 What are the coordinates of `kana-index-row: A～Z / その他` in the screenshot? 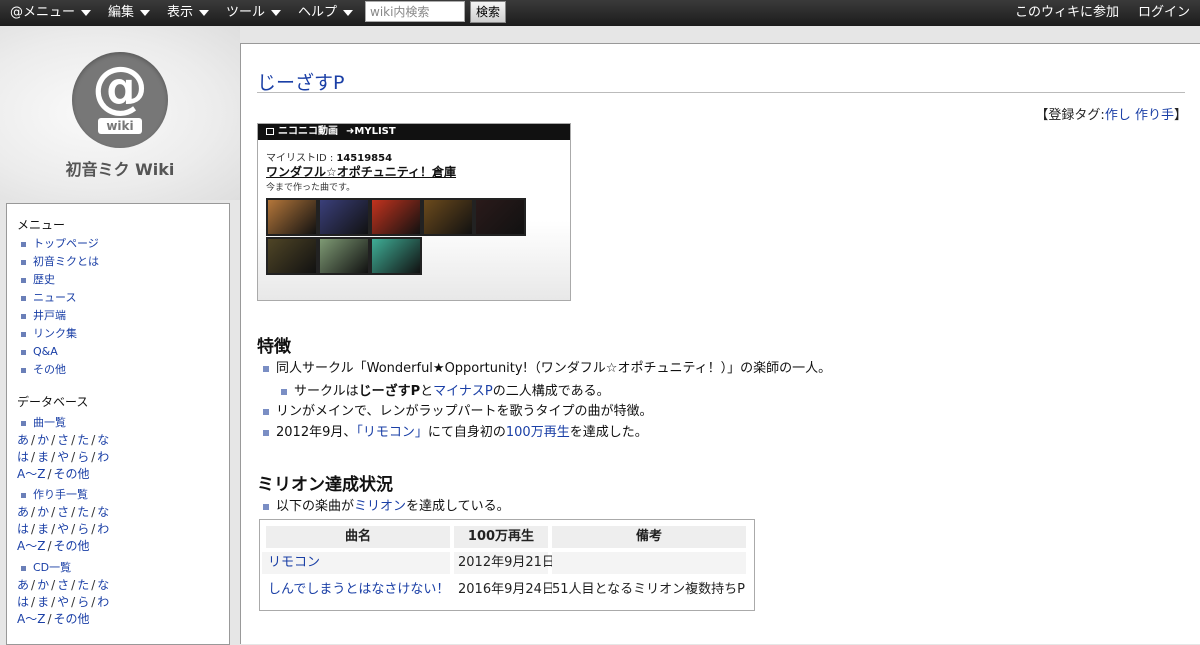 It's located at (53, 546).